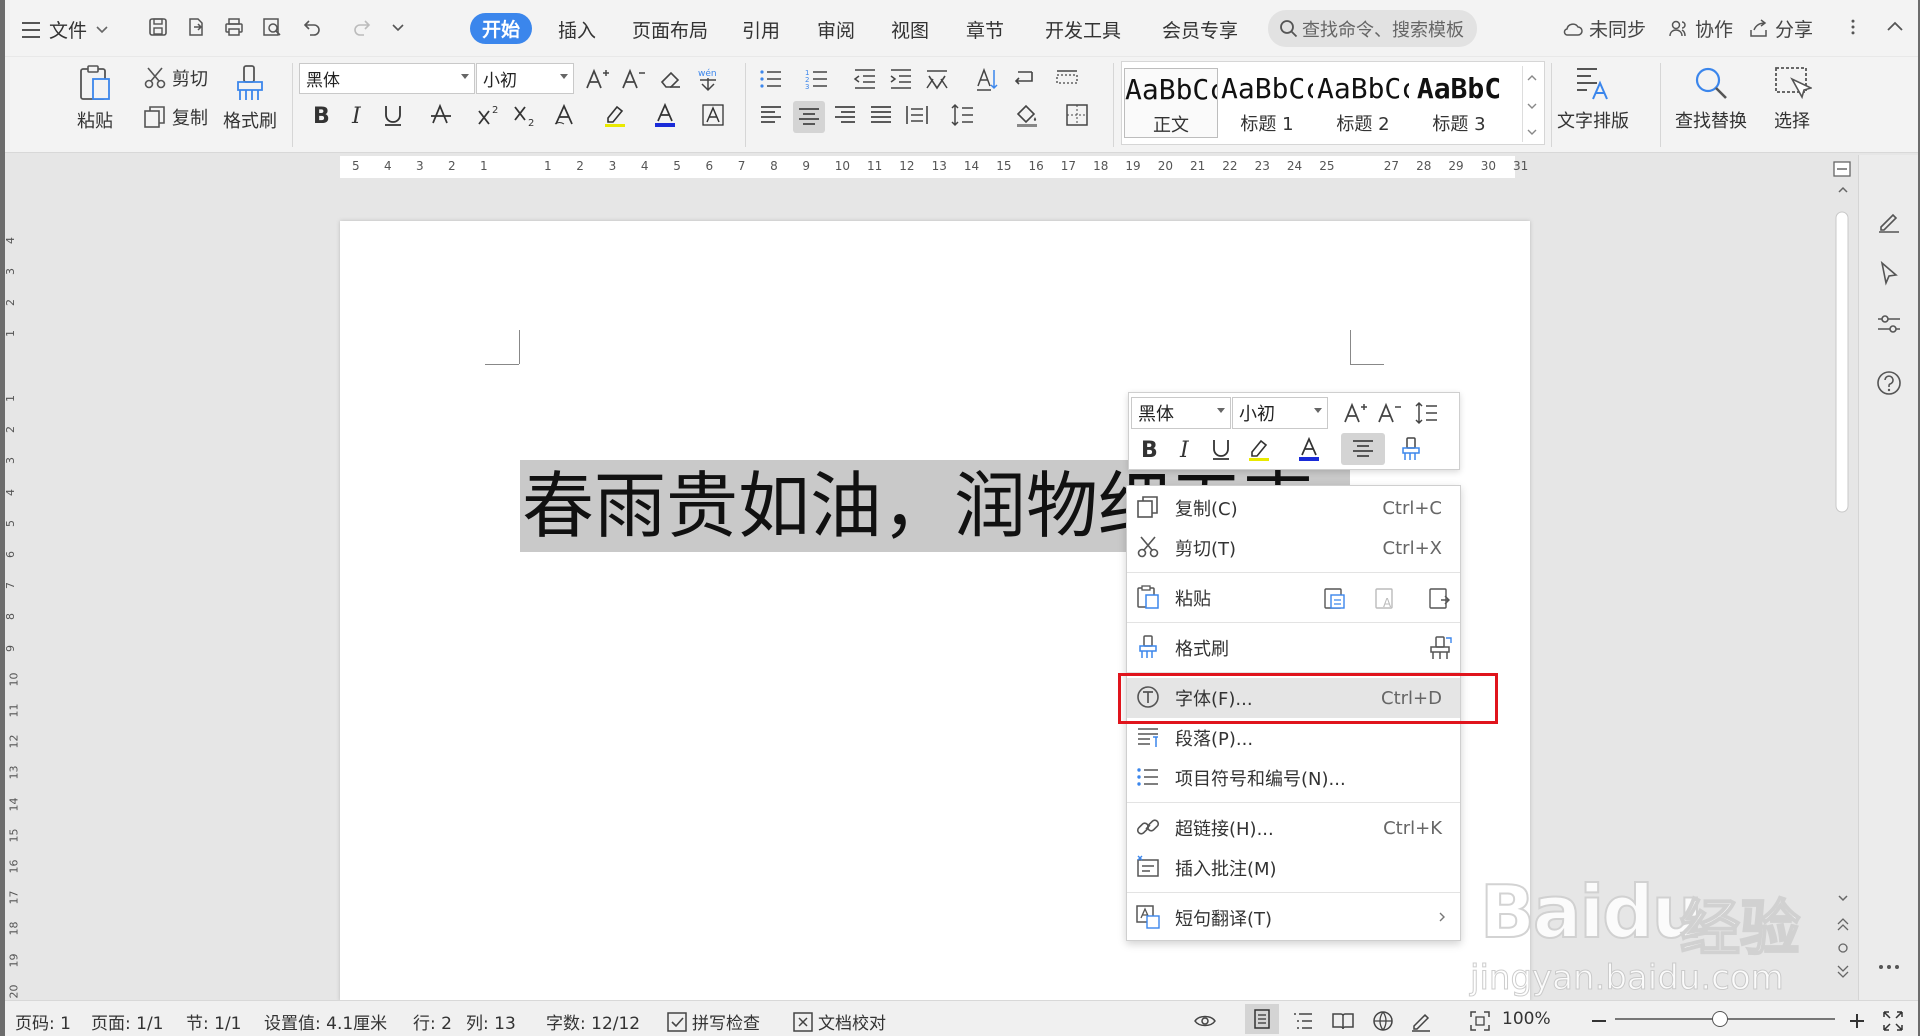 Image resolution: width=1920 pixels, height=1036 pixels. I want to click on ctx-format-painter: 格式刷, so click(1293, 648).